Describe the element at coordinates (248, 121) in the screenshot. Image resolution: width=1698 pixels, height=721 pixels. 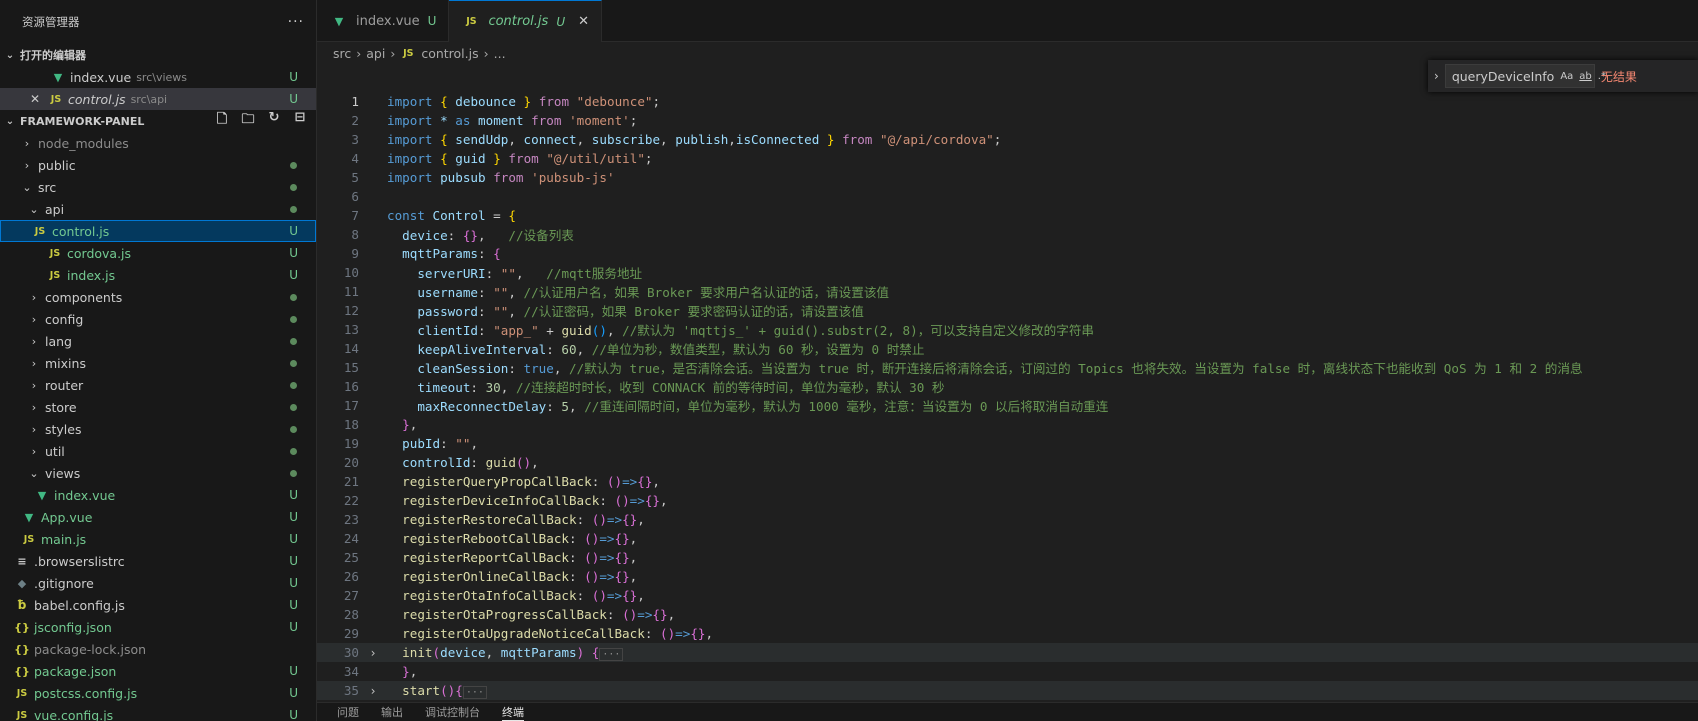
I see `new-folder-icon: 🗀` at that location.